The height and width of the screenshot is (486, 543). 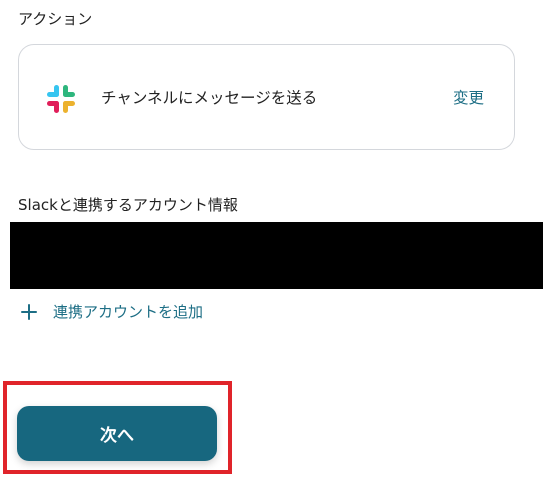 What do you see at coordinates (276, 255) in the screenshot?
I see `account-info-redacted` at bounding box center [276, 255].